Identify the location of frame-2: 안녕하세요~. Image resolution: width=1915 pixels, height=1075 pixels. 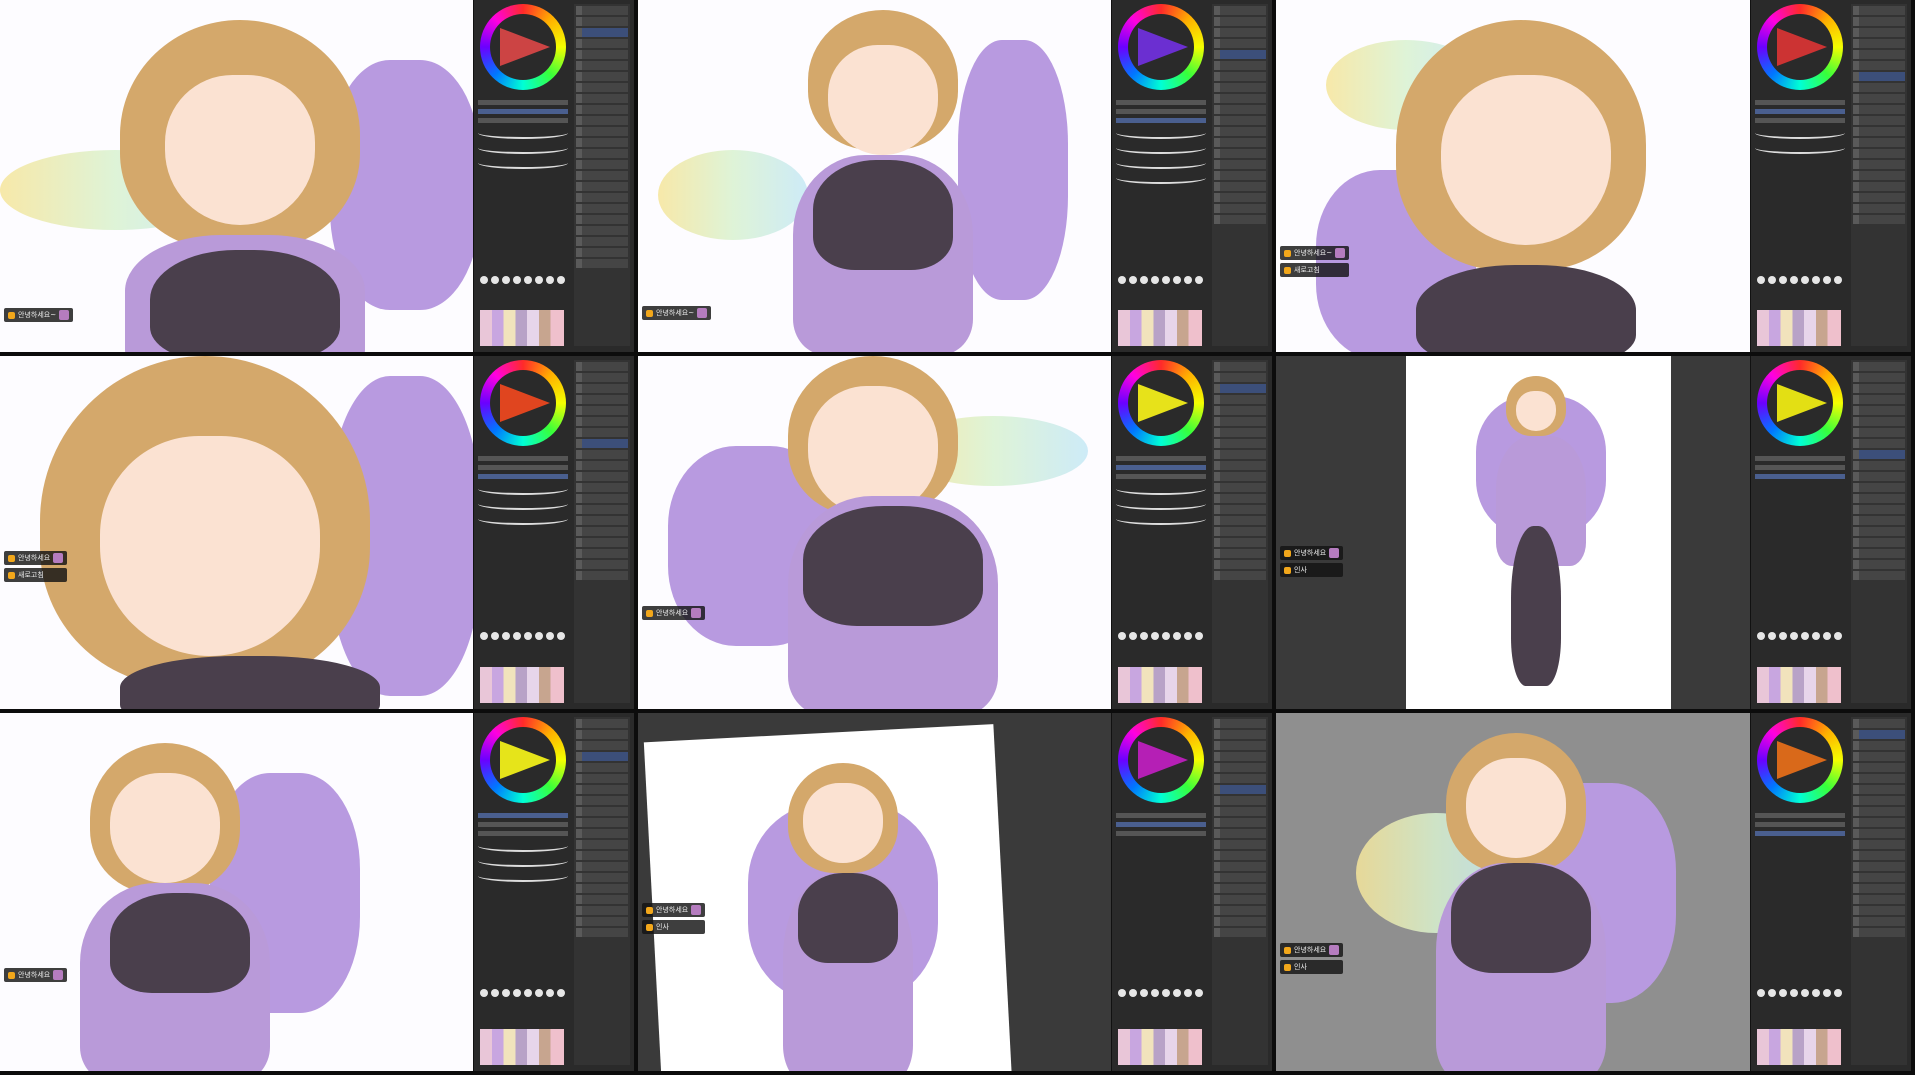
(957, 178).